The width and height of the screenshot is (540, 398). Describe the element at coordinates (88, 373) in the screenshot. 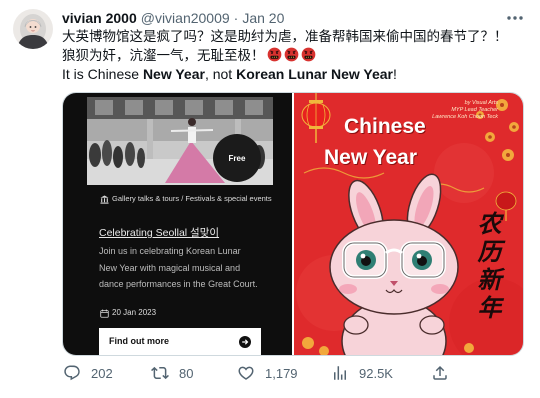

I see `reply-button: 202` at that location.